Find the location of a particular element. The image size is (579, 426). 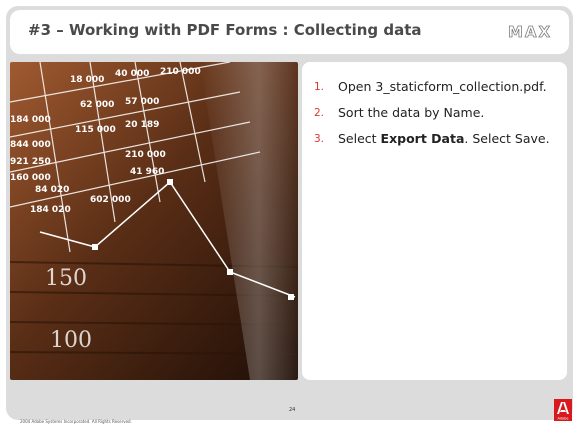

axis-label-150: 150 is located at coordinates (66, 278).